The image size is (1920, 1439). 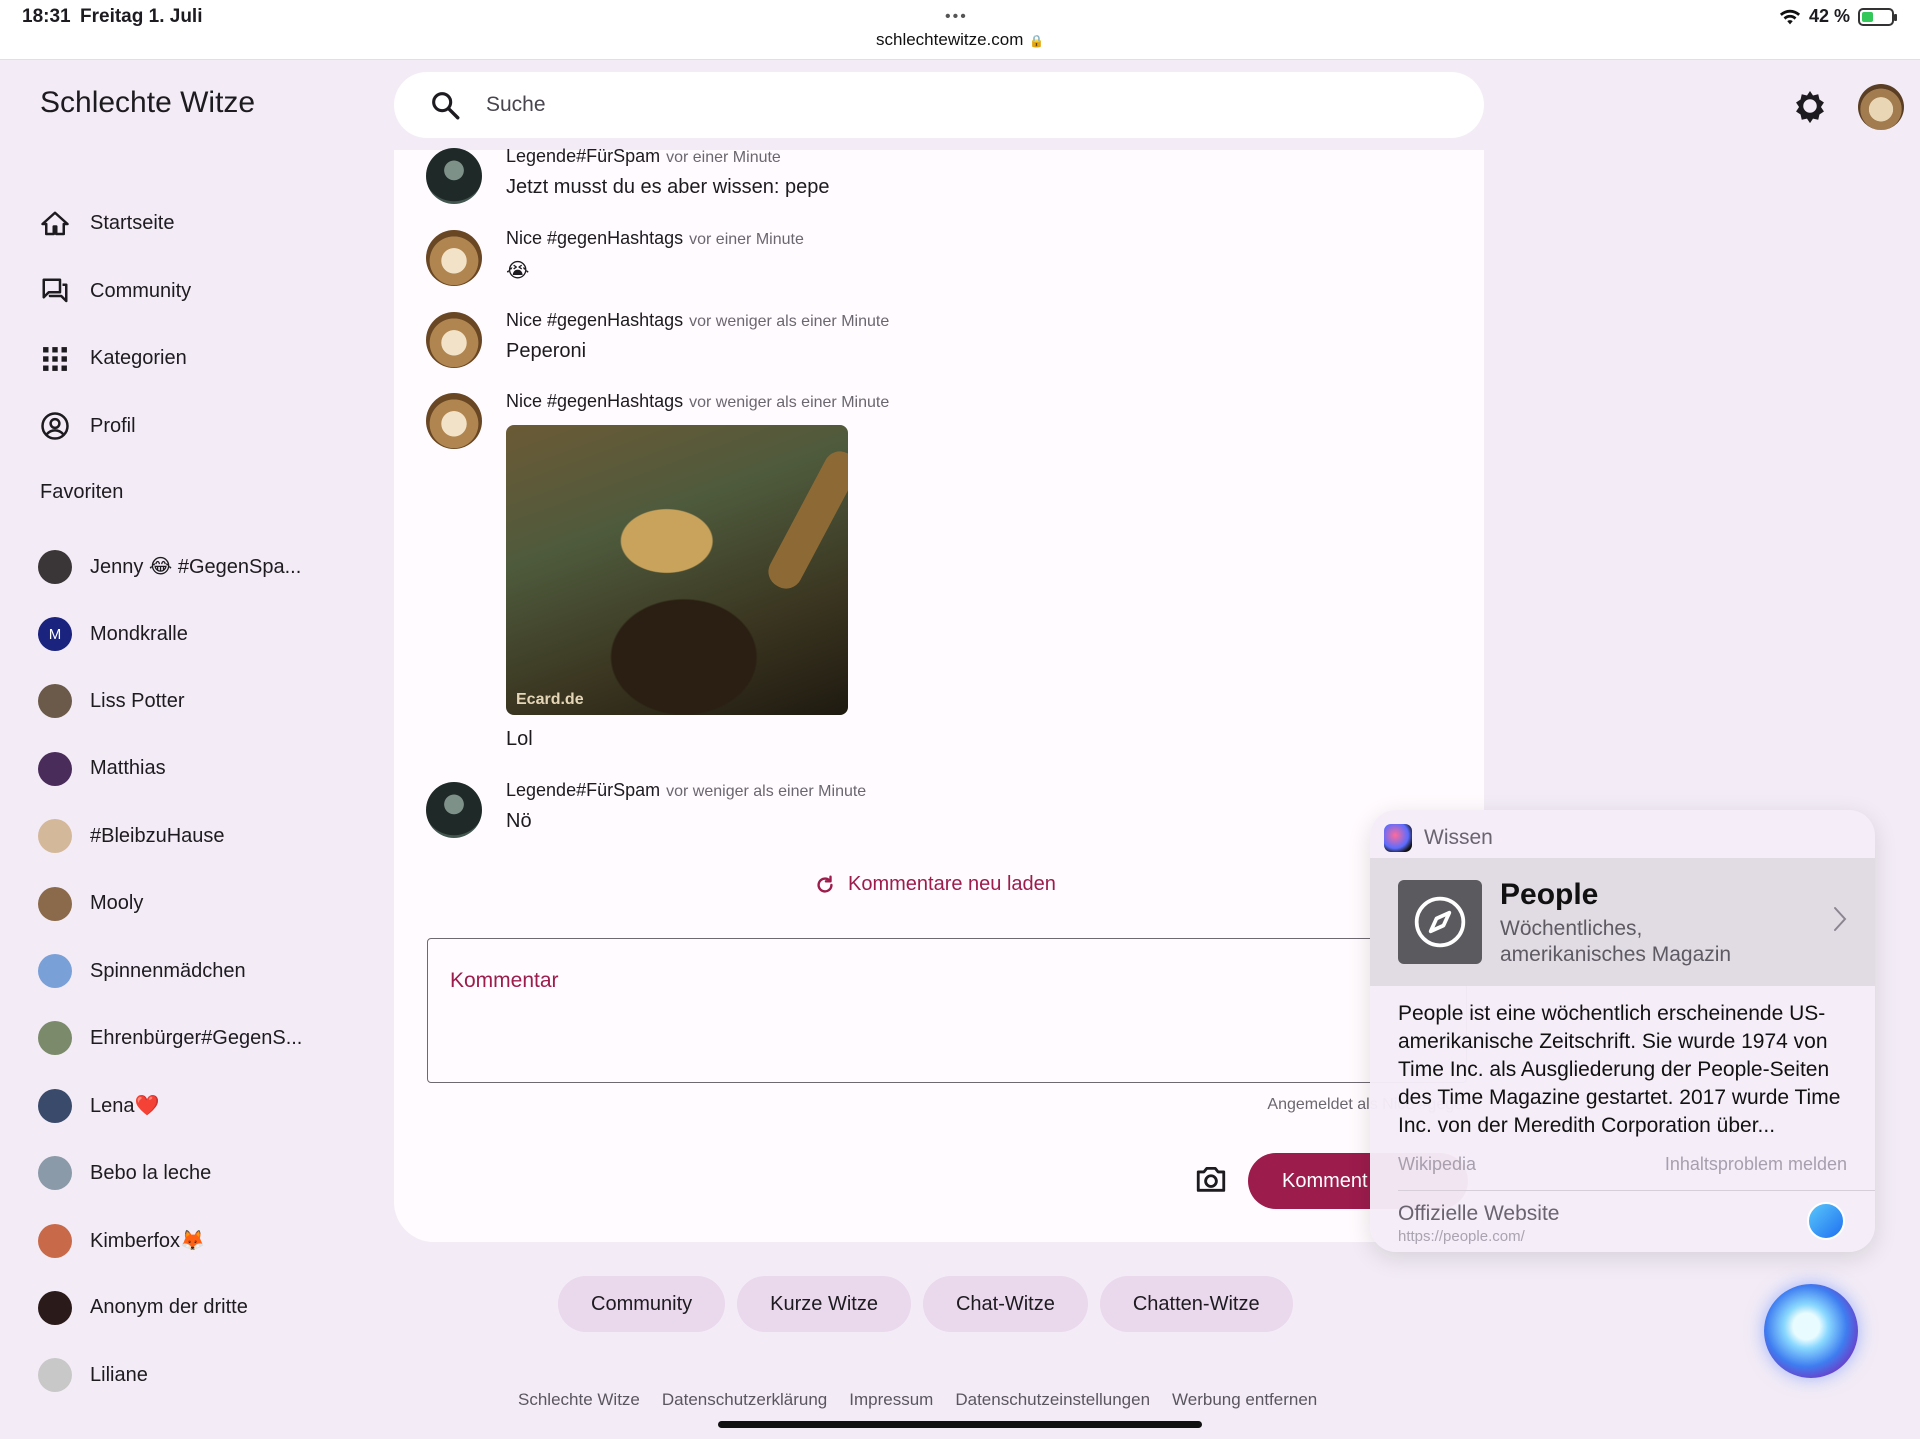 I want to click on favorite-label: Kimberfox🦊, so click(x=147, y=1241).